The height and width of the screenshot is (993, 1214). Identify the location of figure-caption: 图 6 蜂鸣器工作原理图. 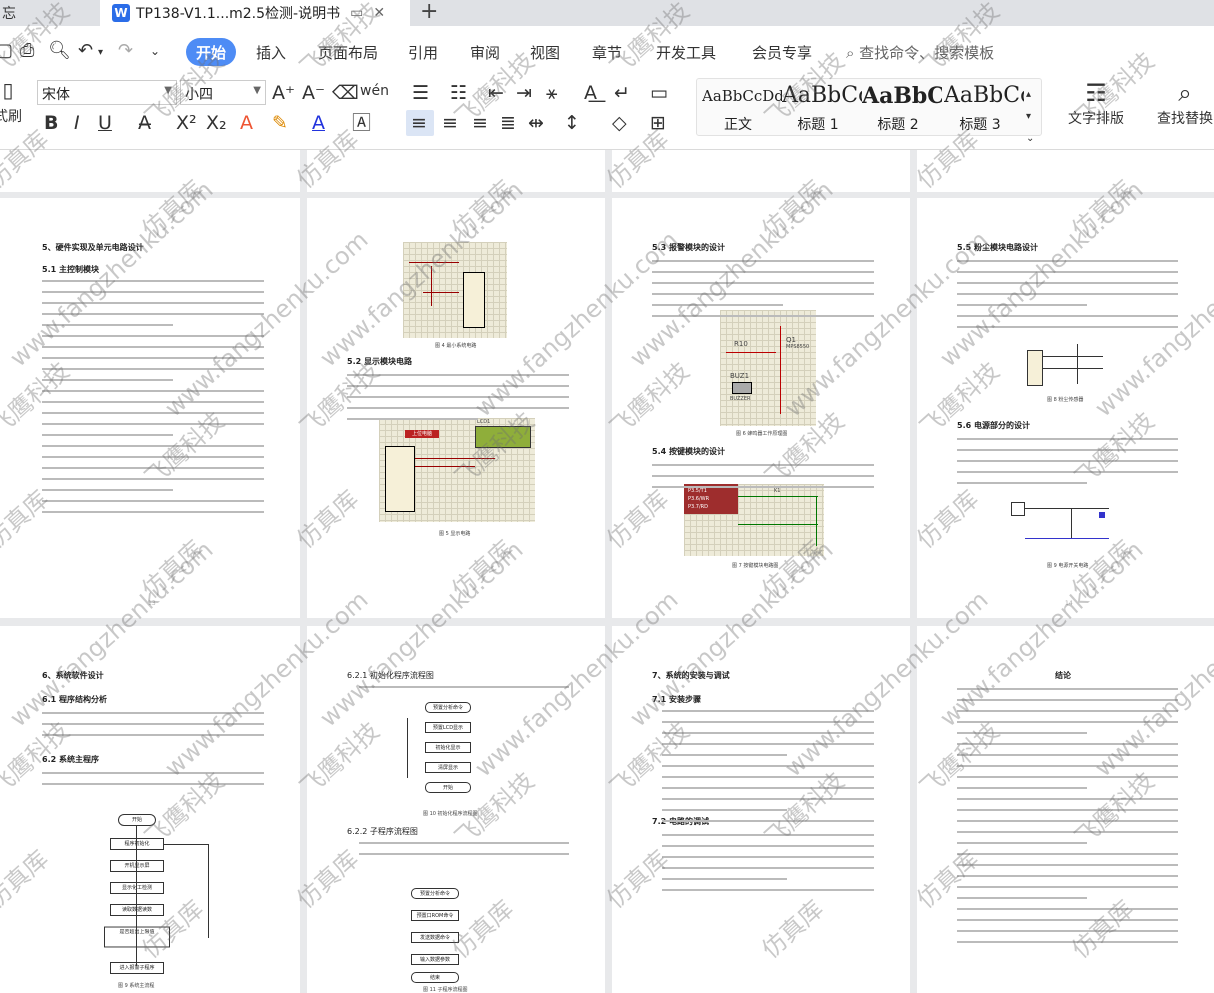
(762, 434).